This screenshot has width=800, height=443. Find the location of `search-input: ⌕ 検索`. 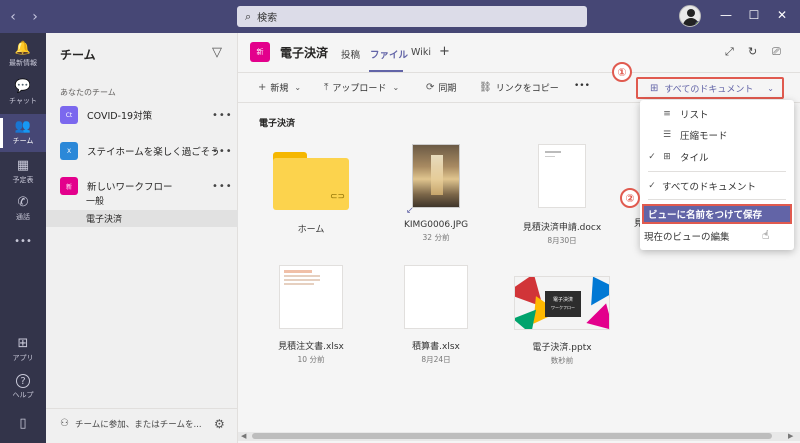

search-input: ⌕ 検索 is located at coordinates (412, 16).